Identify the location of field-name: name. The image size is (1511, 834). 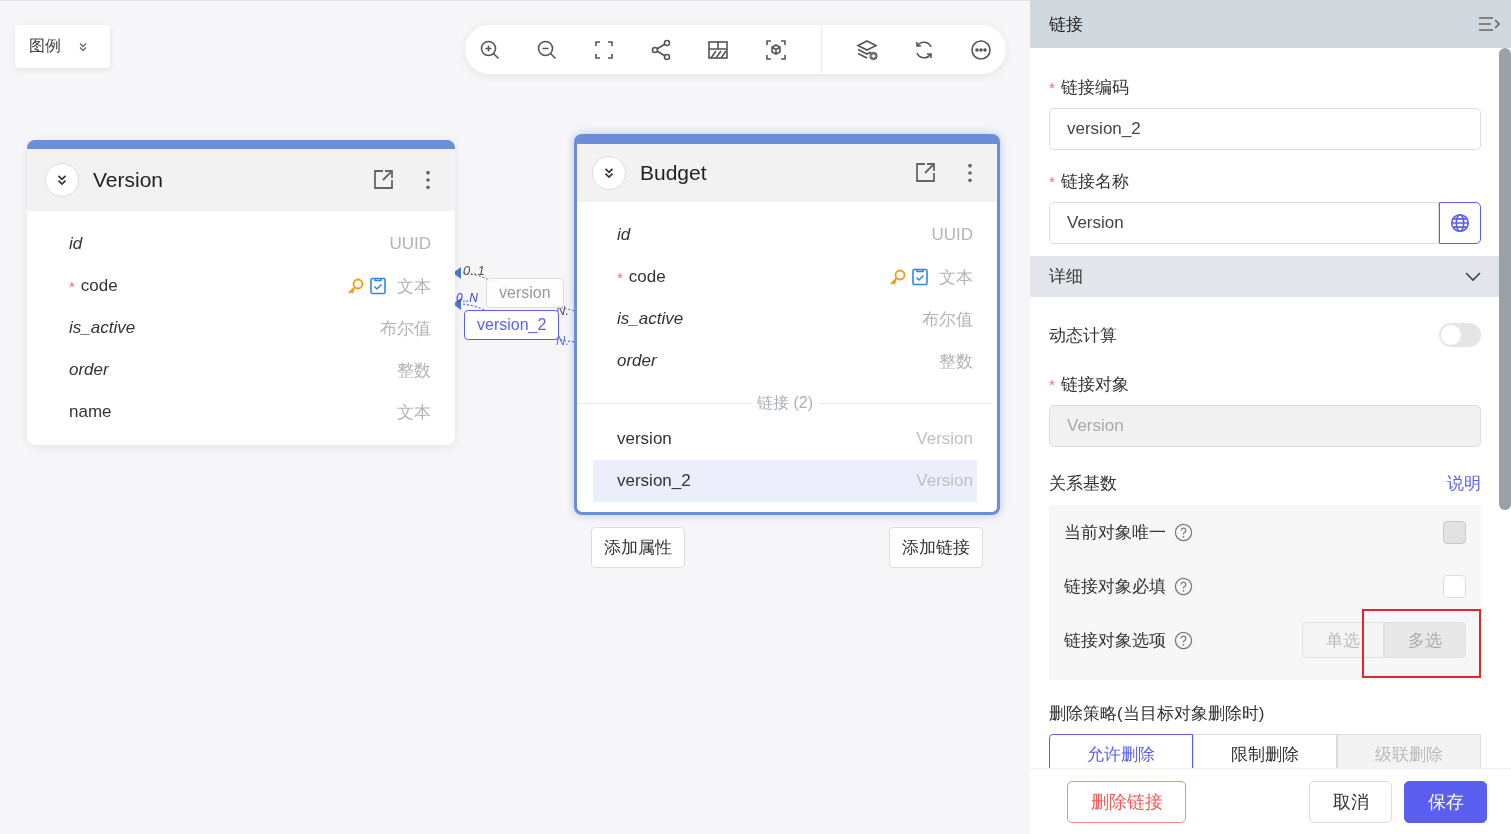
(90, 412).